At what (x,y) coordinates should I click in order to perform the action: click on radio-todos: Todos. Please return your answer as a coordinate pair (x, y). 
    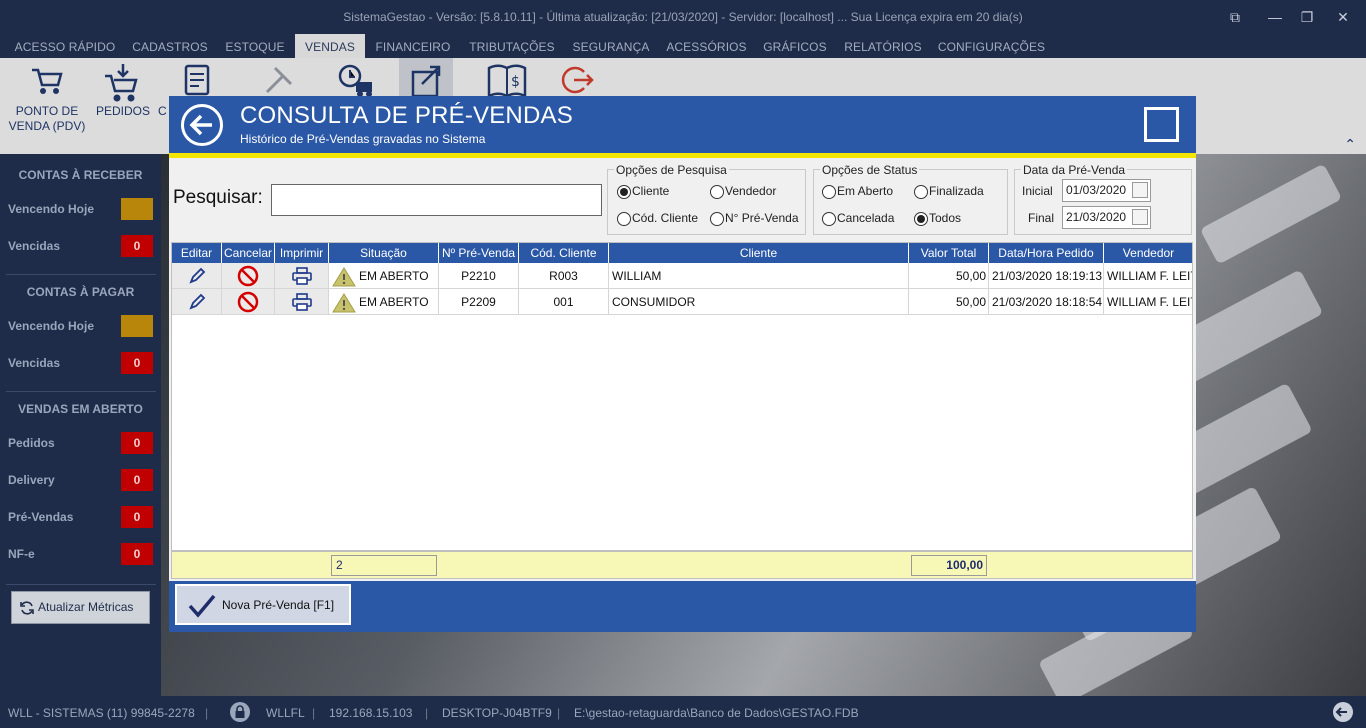
    Looking at the image, I should click on (937, 219).